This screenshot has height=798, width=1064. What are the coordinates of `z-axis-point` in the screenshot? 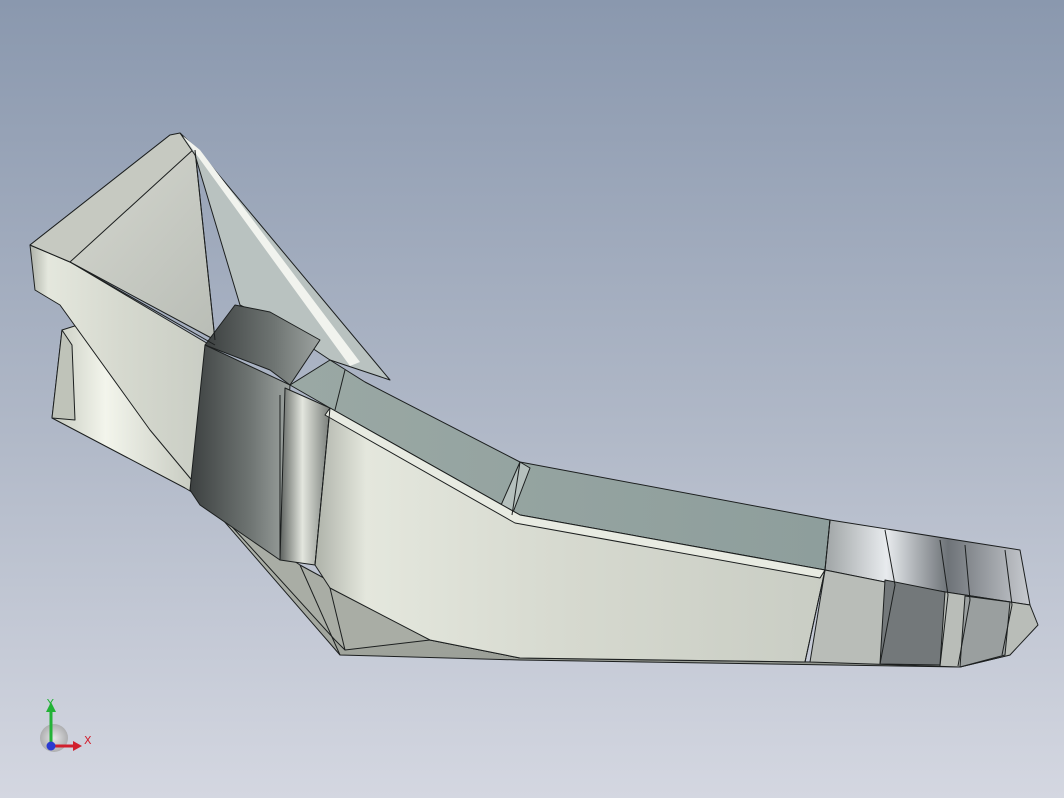 It's located at (51, 746).